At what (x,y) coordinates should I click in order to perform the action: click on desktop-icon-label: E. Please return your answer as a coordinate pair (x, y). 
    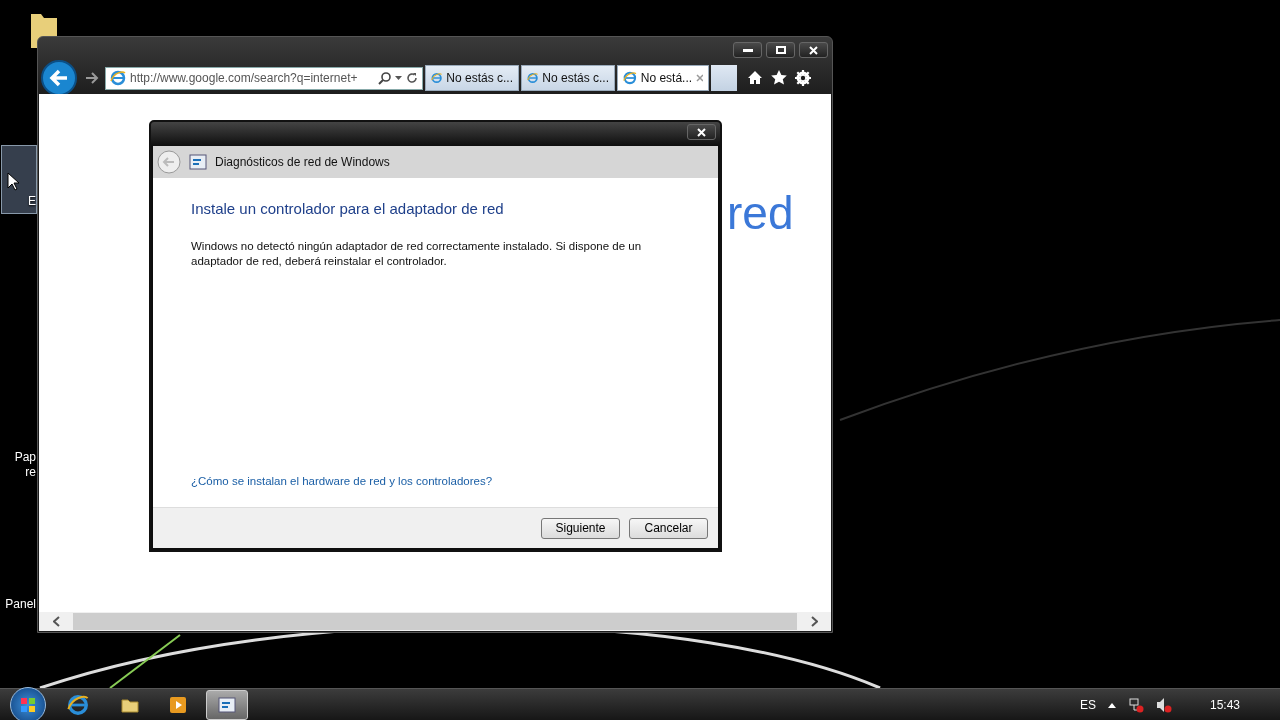
    Looking at the image, I should click on (32, 201).